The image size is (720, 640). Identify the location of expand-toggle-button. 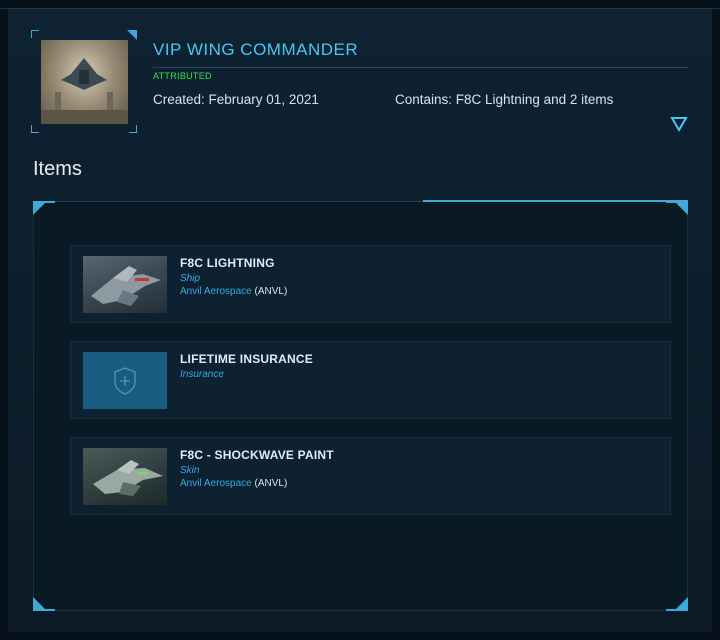
(679, 124).